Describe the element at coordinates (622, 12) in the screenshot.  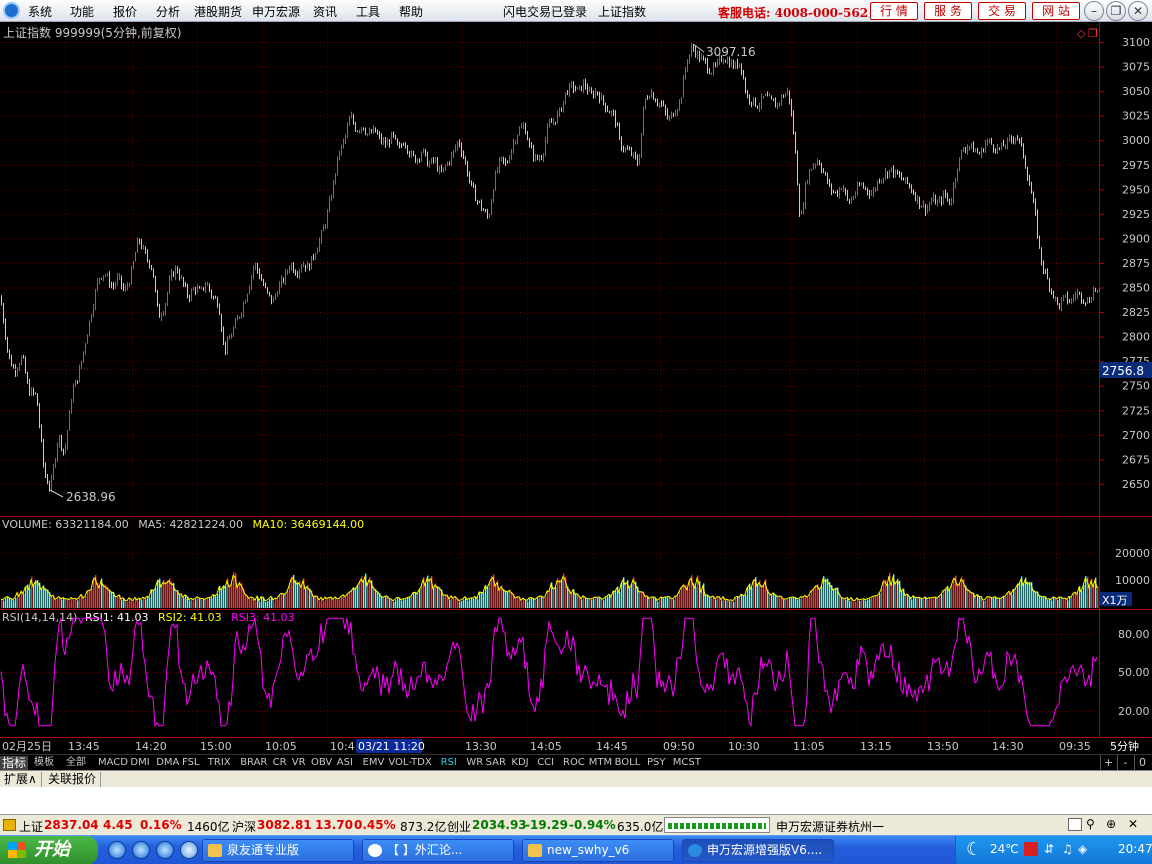
I see `current-symbol: 上证指数` at that location.